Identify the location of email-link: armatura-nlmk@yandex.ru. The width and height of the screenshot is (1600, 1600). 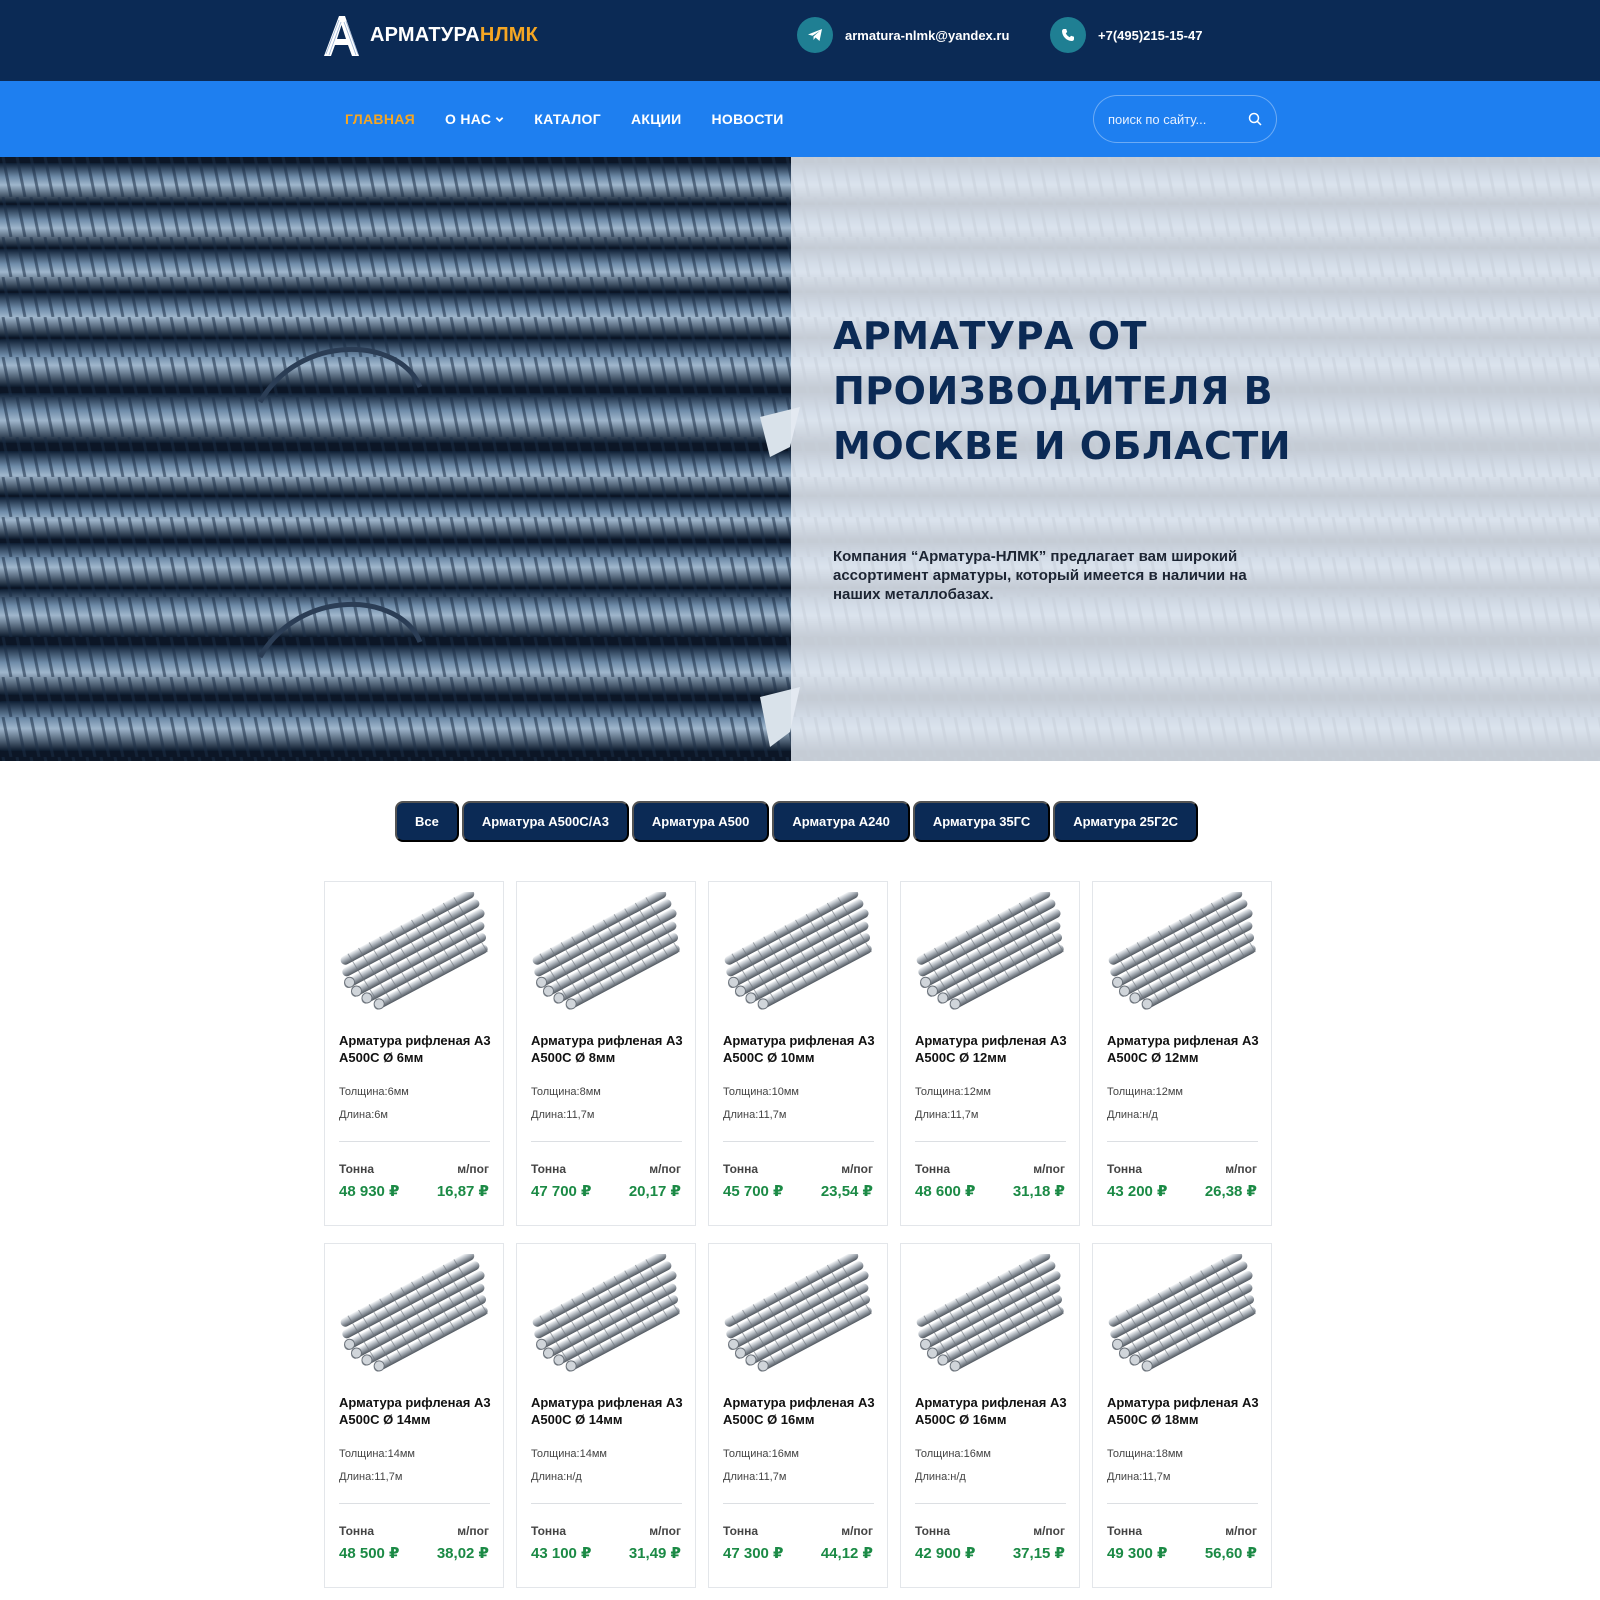
(927, 35).